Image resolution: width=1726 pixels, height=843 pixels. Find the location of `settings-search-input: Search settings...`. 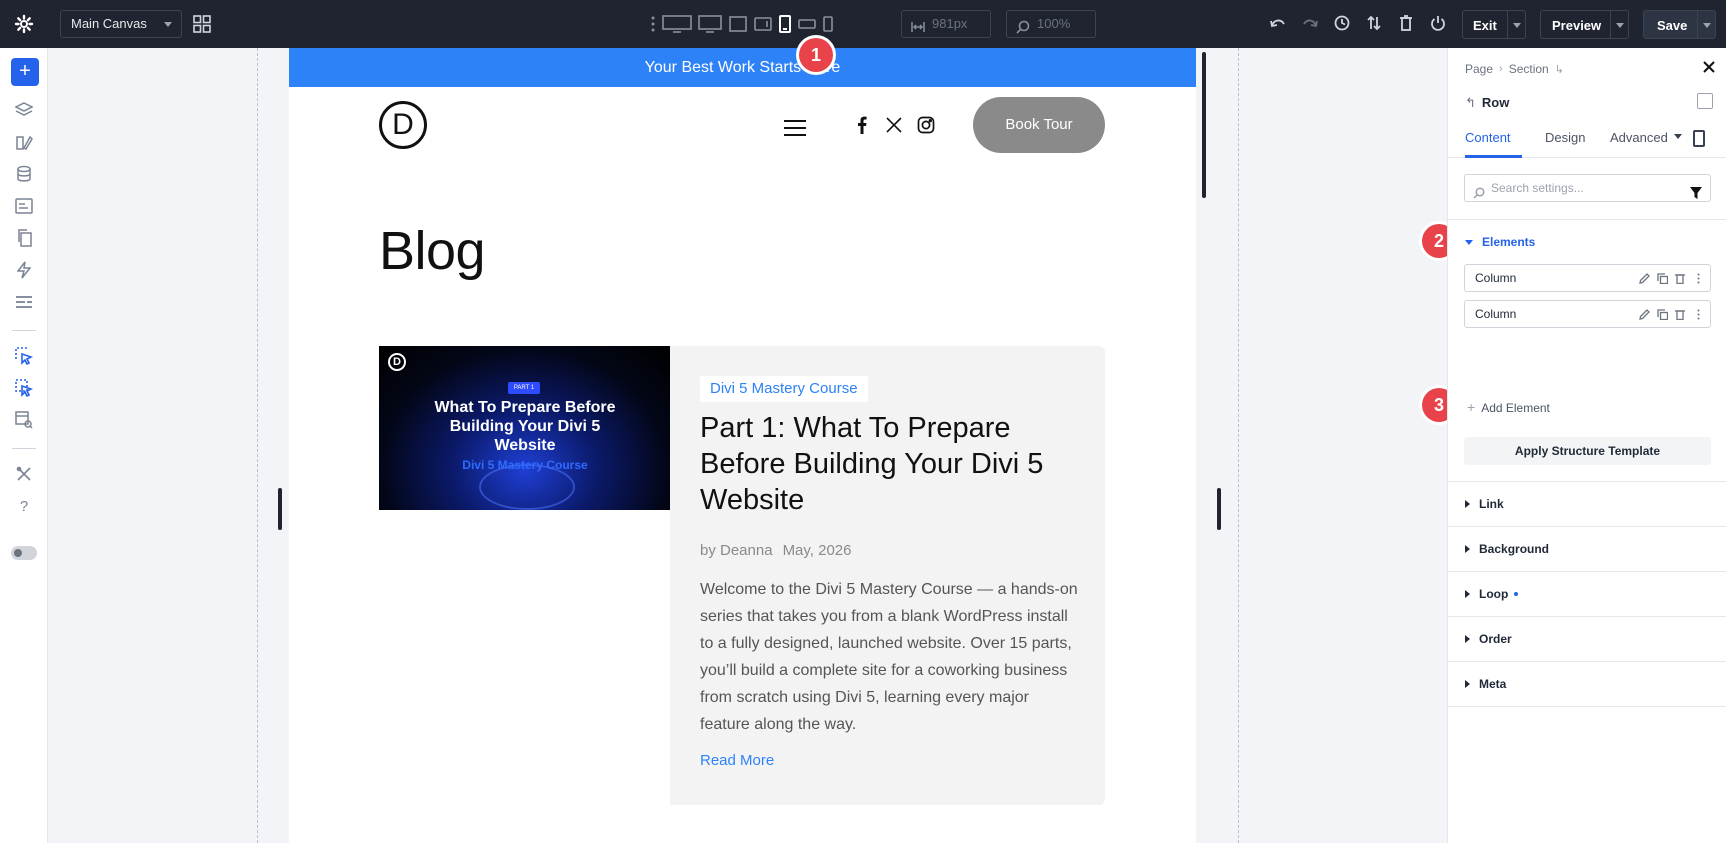

settings-search-input: Search settings... is located at coordinates (1587, 188).